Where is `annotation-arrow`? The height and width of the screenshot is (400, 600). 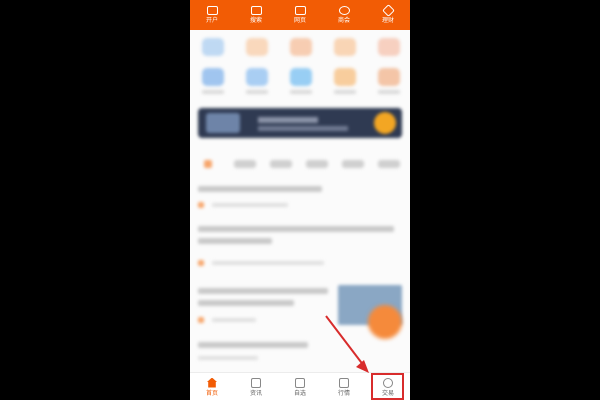 annotation-arrow is located at coordinates (347, 344).